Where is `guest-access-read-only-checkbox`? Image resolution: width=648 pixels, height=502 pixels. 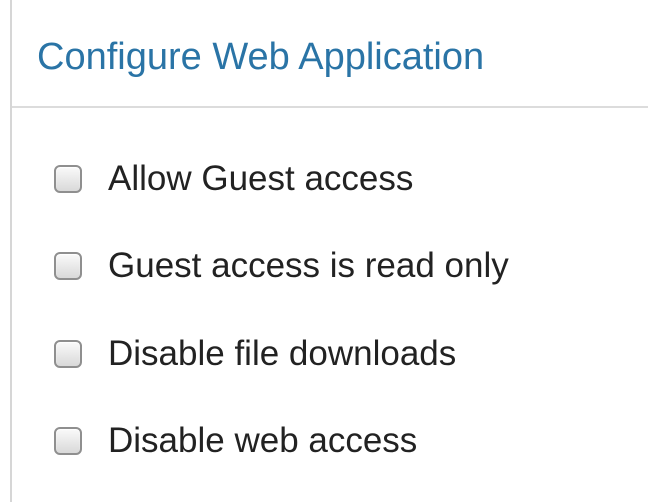
guest-access-read-only-checkbox is located at coordinates (68, 266).